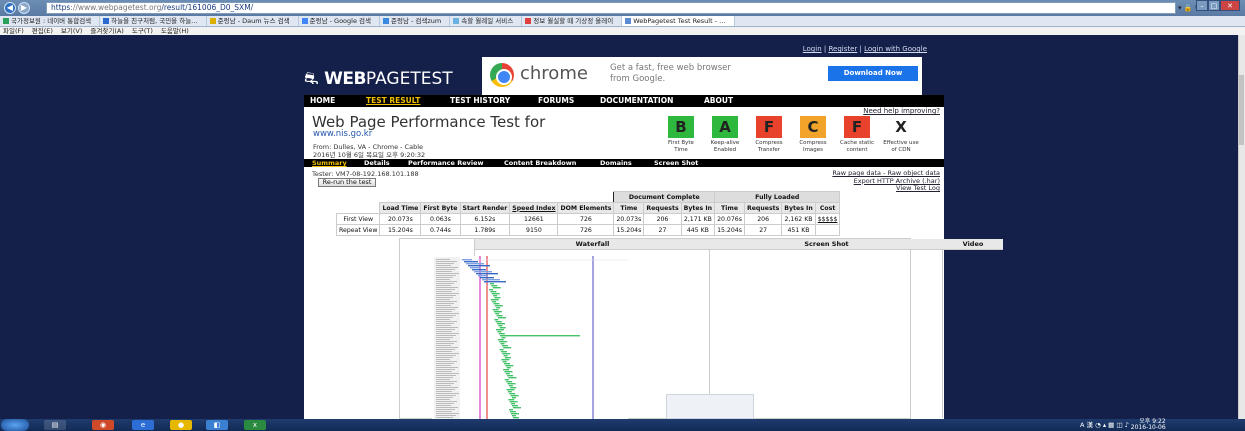 This screenshot has height=431, width=1245. What do you see at coordinates (50, 21) in the screenshot?
I see `favorite-link: 국가정보원 : 네이버 통합검색` at bounding box center [50, 21].